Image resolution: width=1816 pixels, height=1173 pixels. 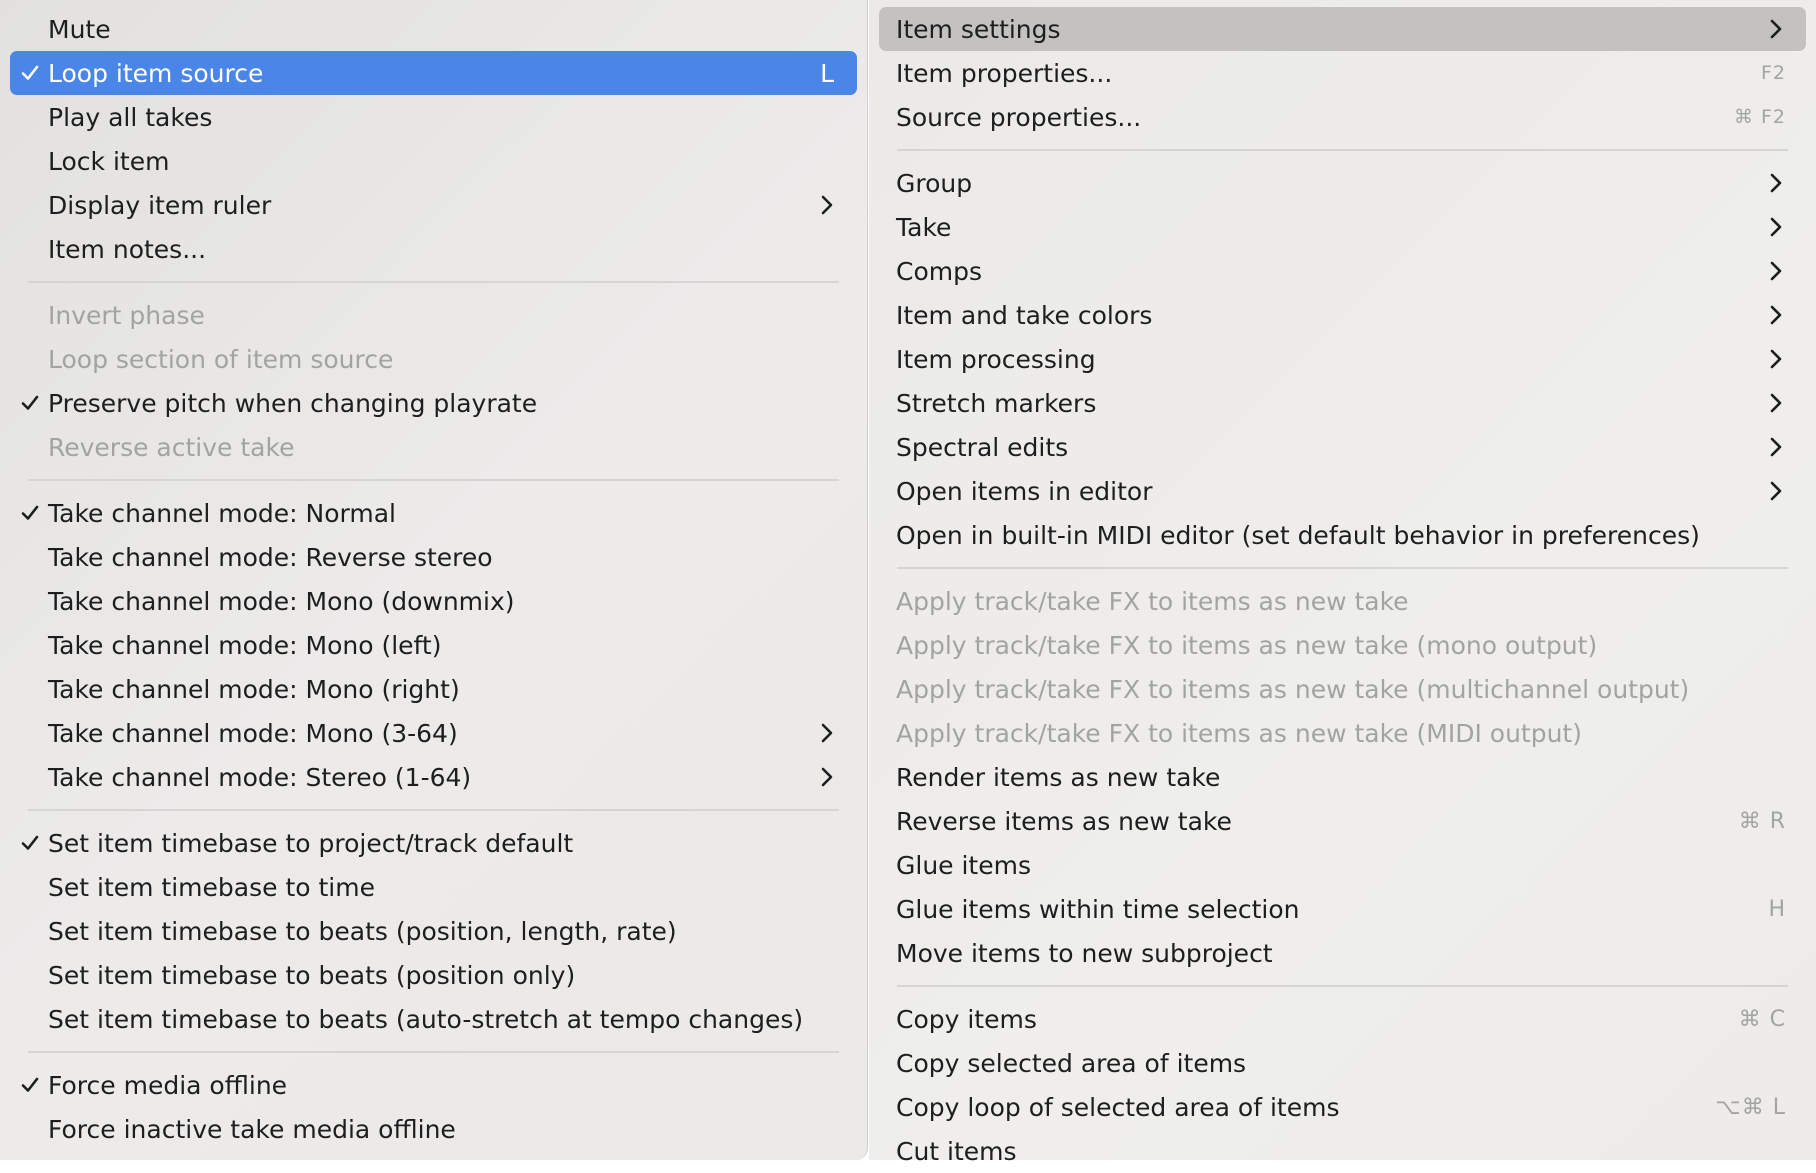 I want to click on menu-item-take-channel-mode-mono-downmix: Take channel mode: Mono (downmix), so click(x=433, y=601).